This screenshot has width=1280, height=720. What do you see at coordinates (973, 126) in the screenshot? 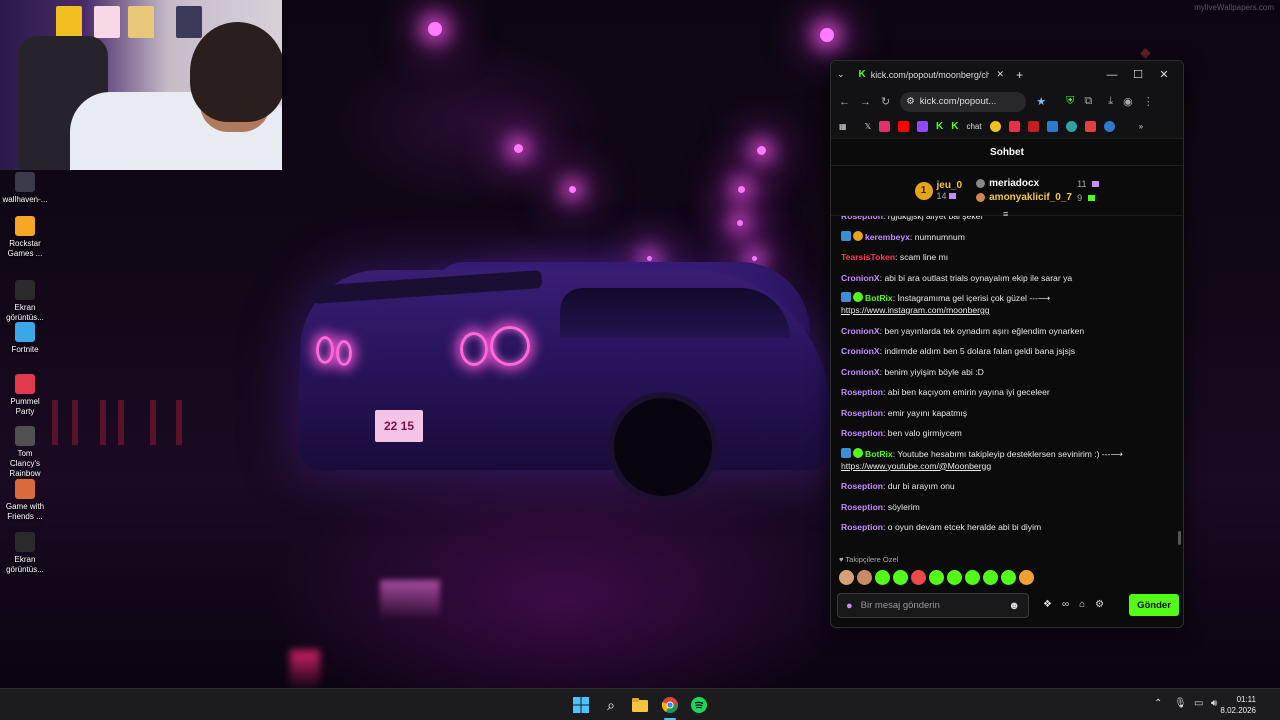
I see `chat-bookmark-label: chat` at bounding box center [973, 126].